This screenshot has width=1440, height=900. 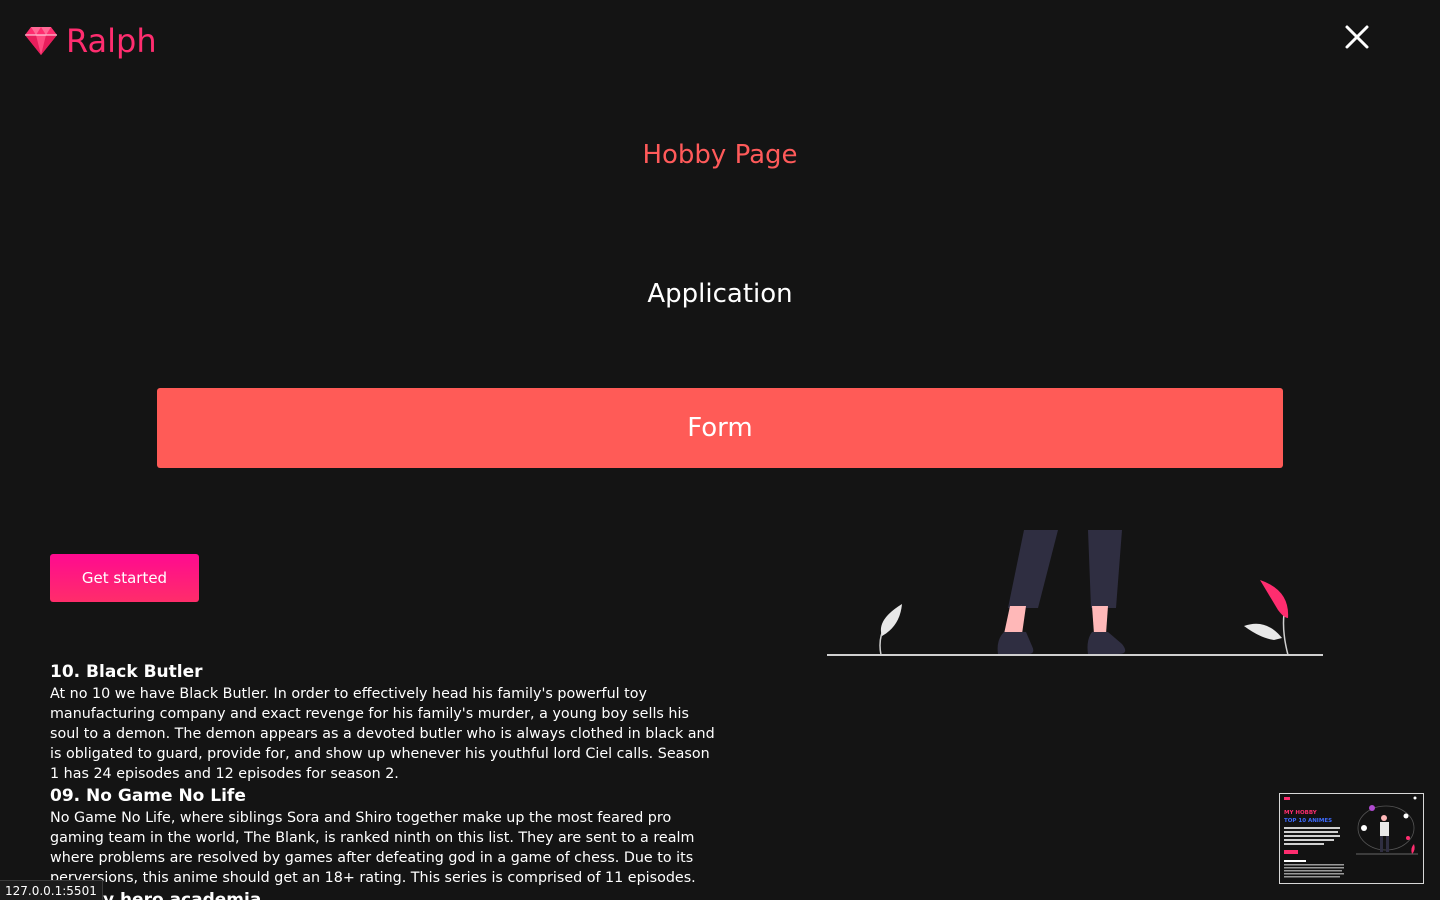 I want to click on page-preview-thumbnail: MY HOBBY TOP 10 ANIMES, so click(x=1351, y=838).